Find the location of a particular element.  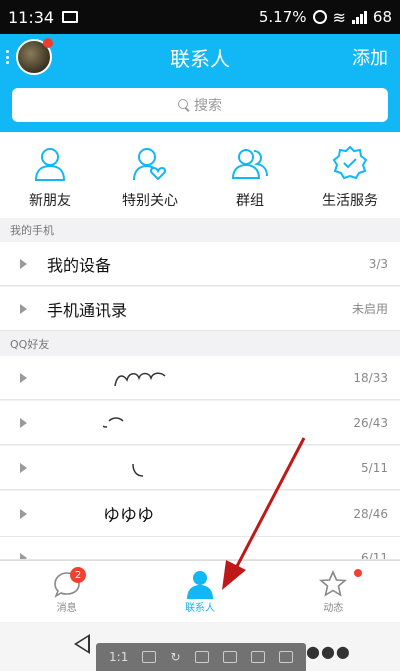

save-icon is located at coordinates (201, 657).